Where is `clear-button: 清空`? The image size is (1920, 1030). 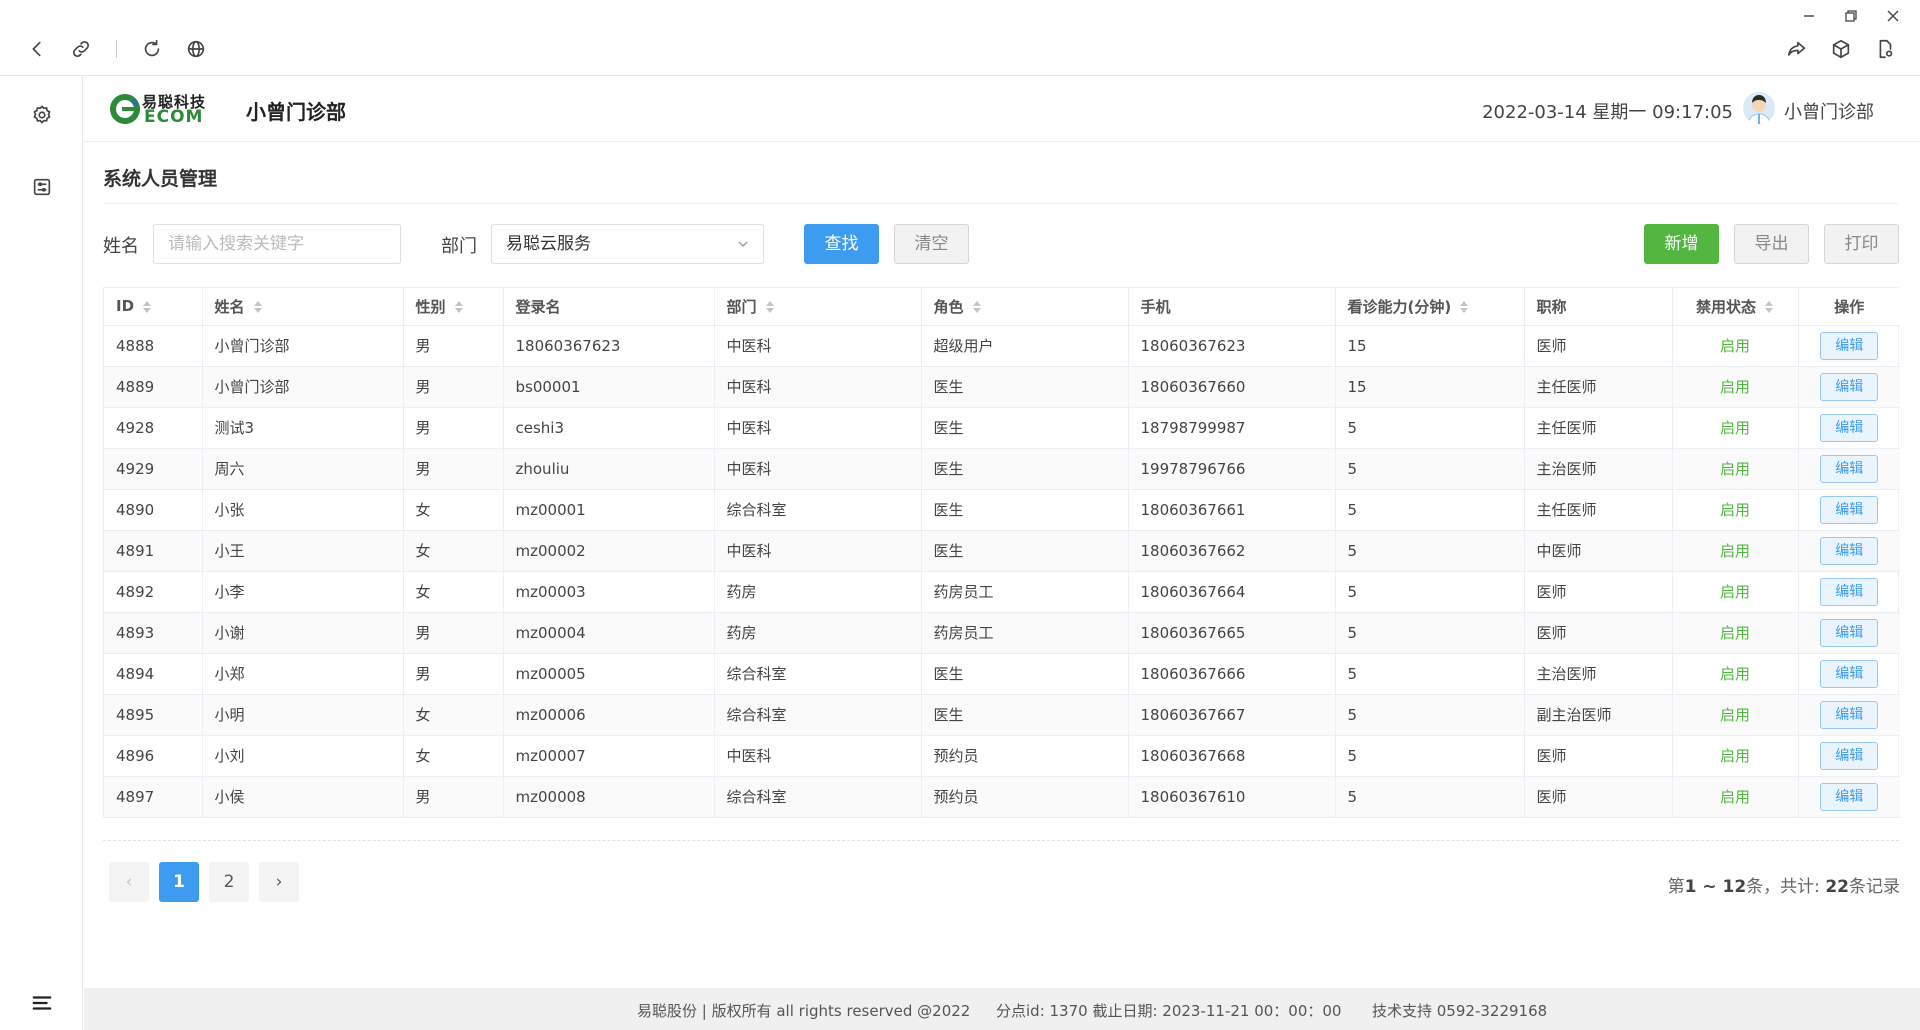
clear-button: 清空 is located at coordinates (931, 244).